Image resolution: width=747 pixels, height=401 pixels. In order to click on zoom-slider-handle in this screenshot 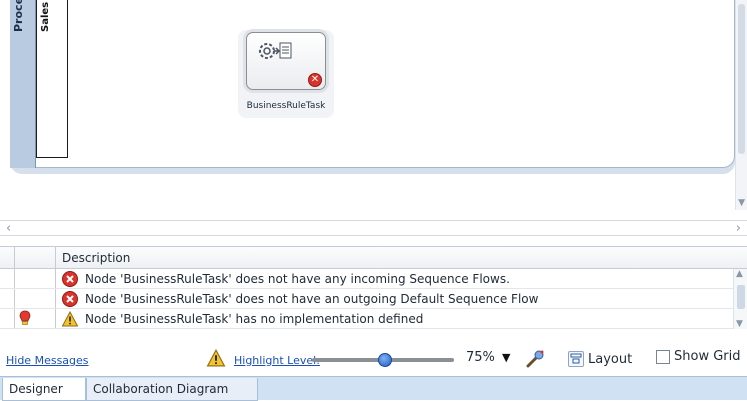, I will do `click(385, 360)`.